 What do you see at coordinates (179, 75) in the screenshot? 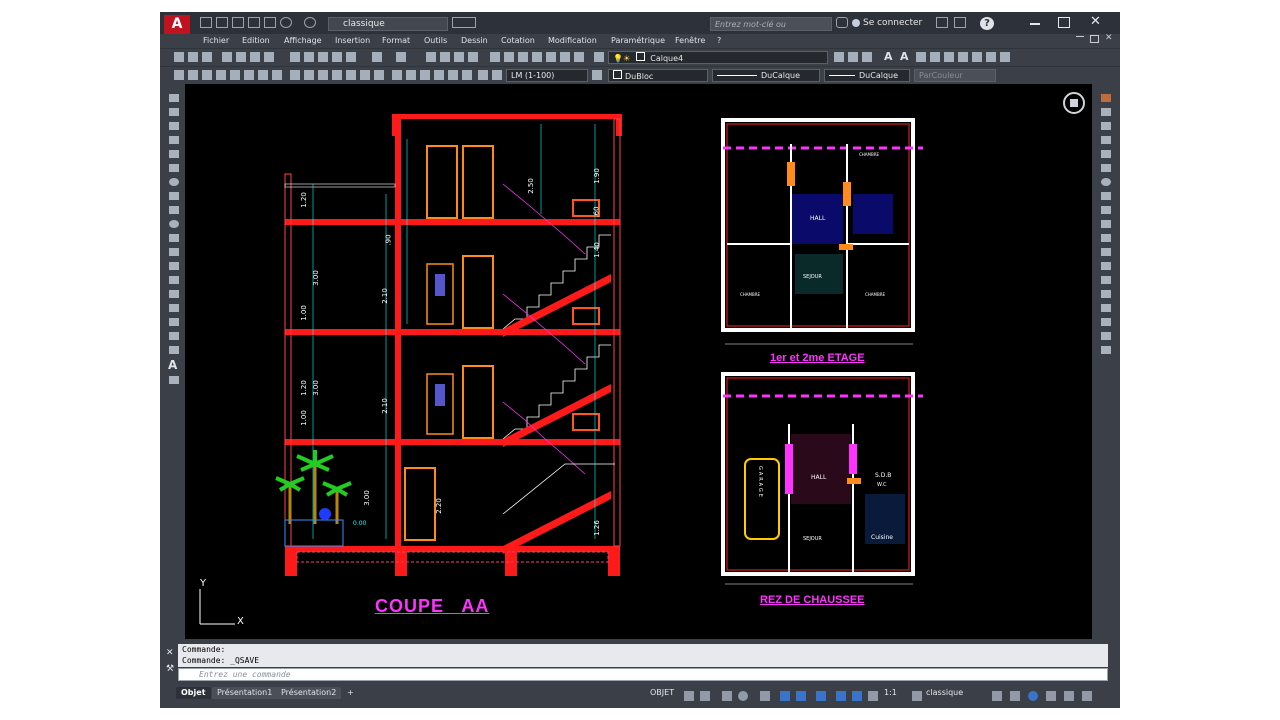
I see `dim-linear-icon` at bounding box center [179, 75].